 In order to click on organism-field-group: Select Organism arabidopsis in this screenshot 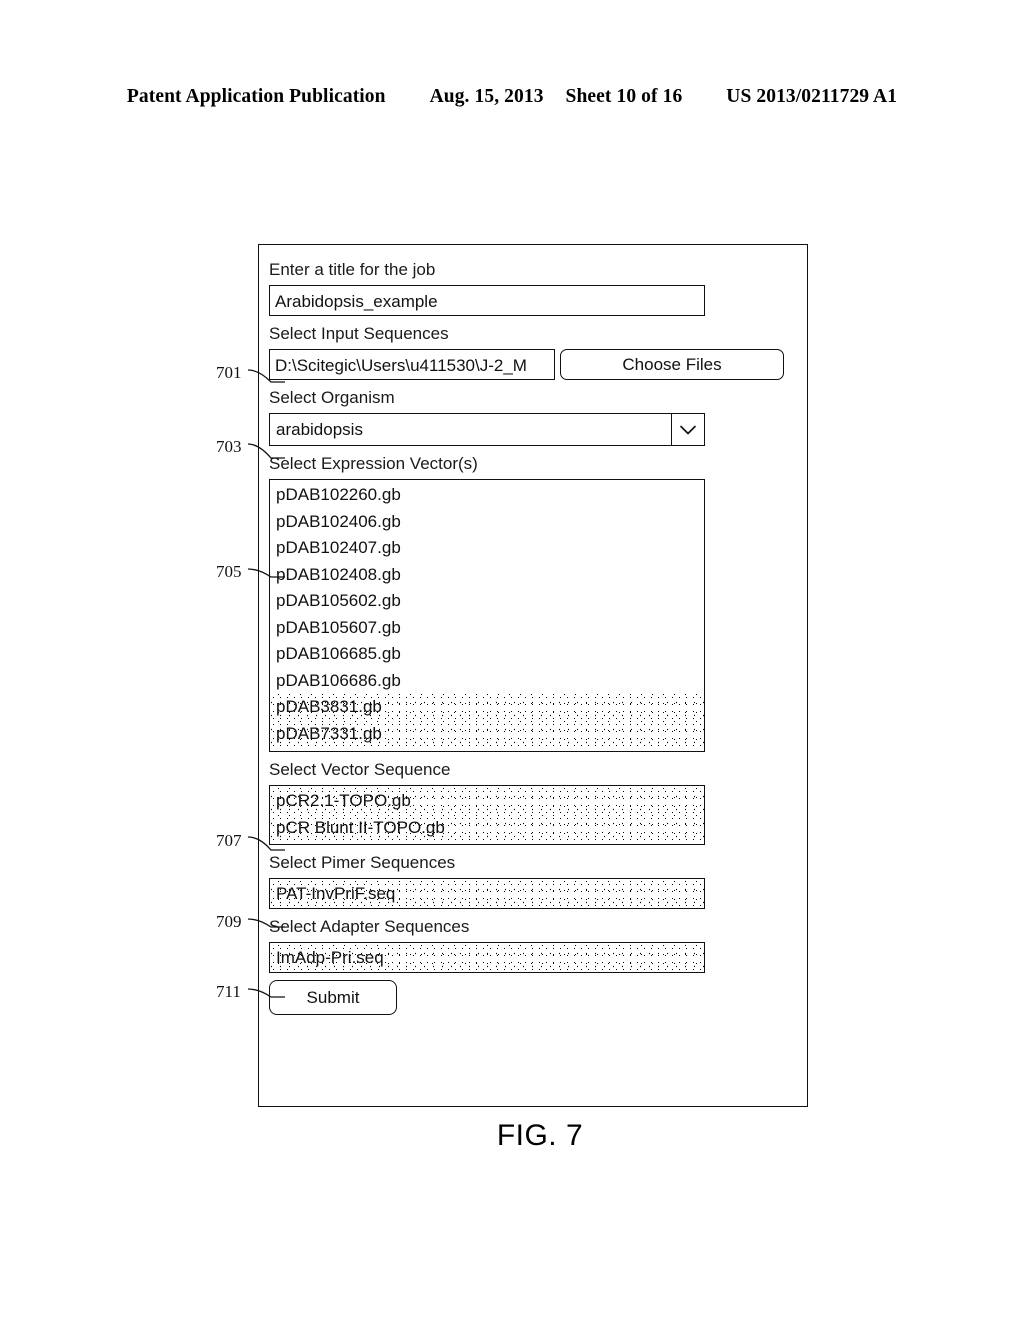, I will do `click(534, 416)`.